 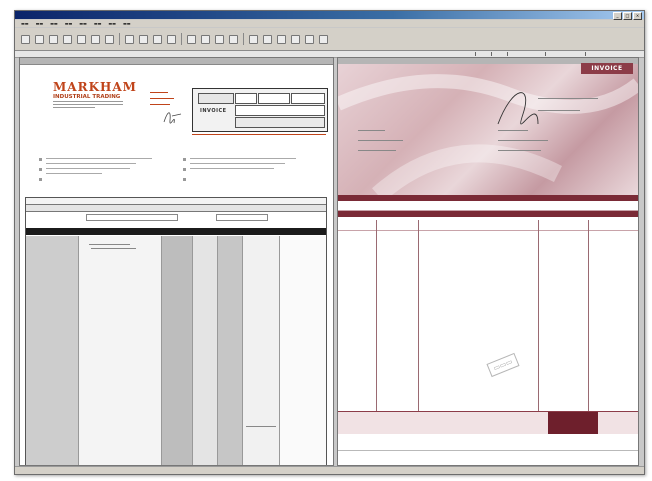 I want to click on first-page-icon, so click(x=191, y=39).